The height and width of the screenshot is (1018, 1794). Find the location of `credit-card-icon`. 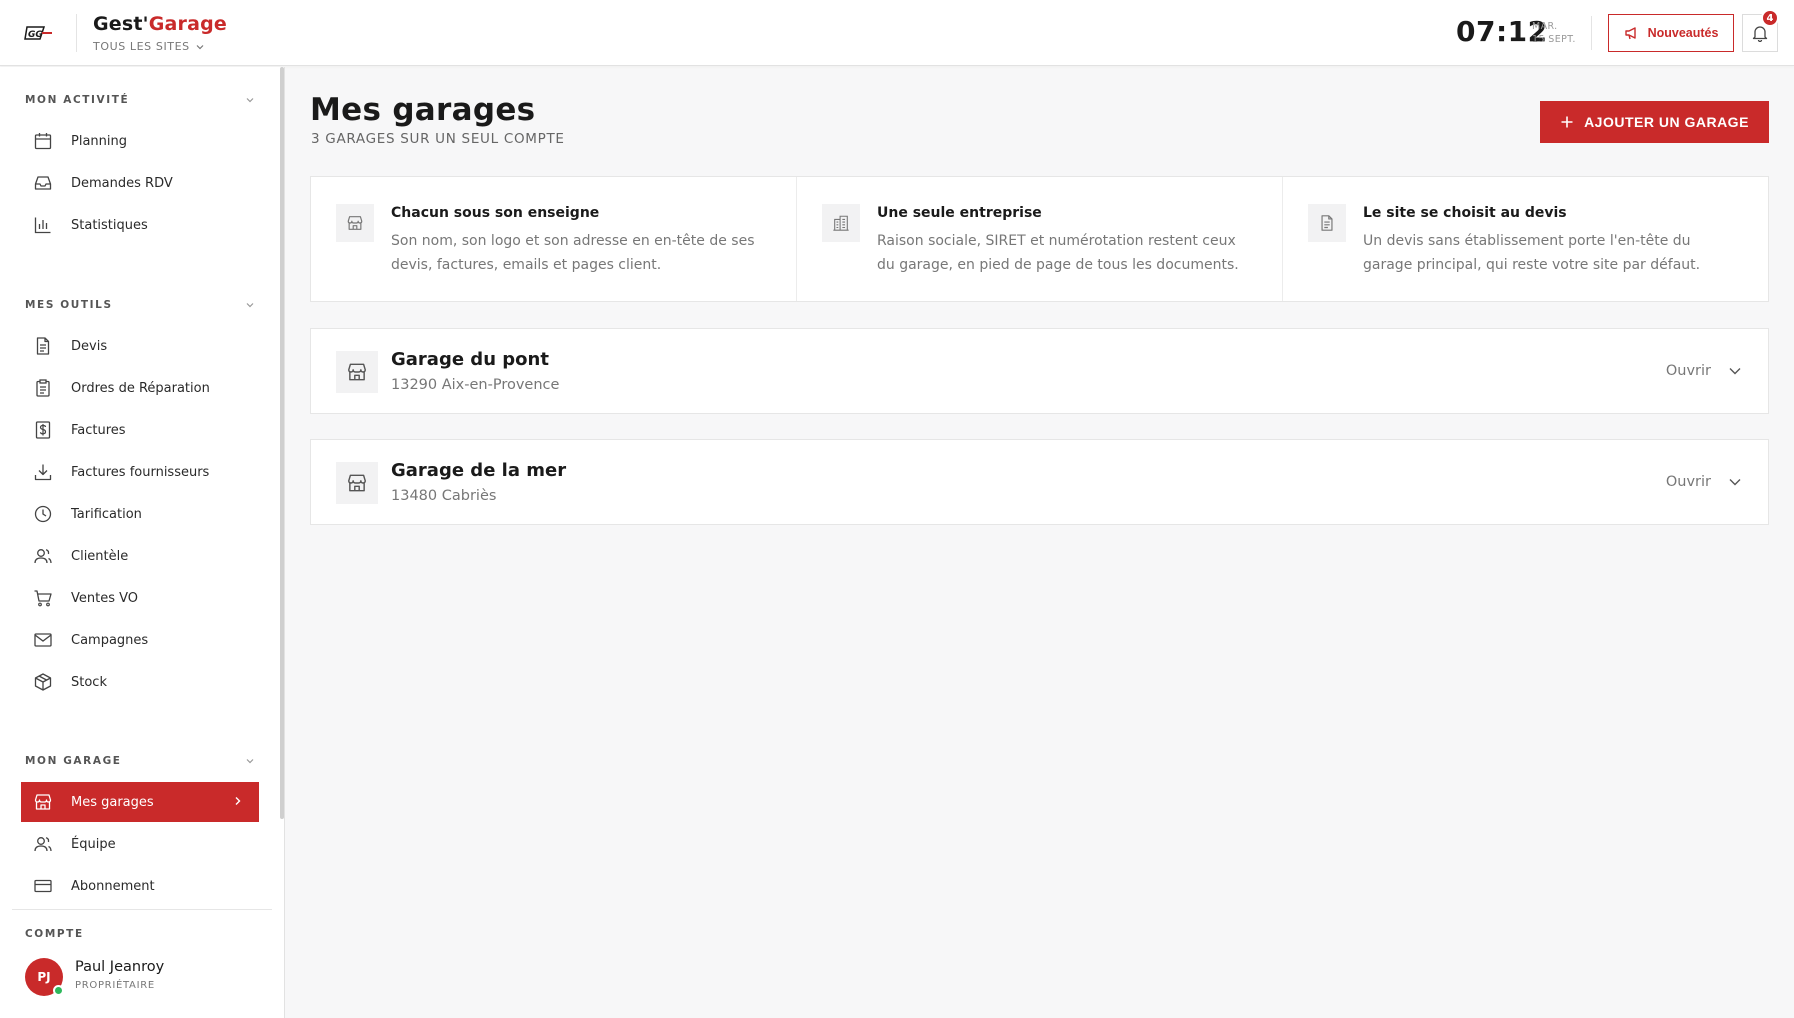

credit-card-icon is located at coordinates (43, 886).